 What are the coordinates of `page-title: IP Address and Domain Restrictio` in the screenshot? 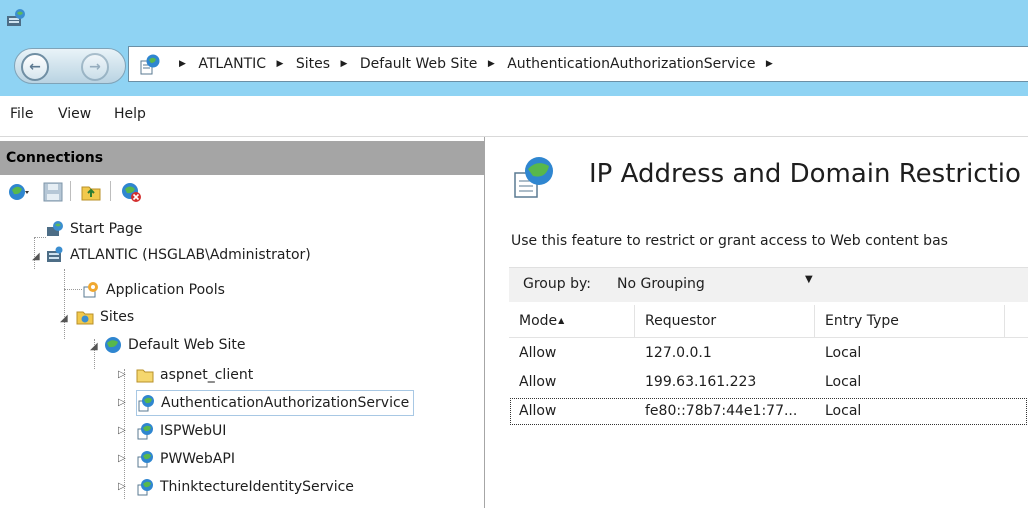 It's located at (805, 174).